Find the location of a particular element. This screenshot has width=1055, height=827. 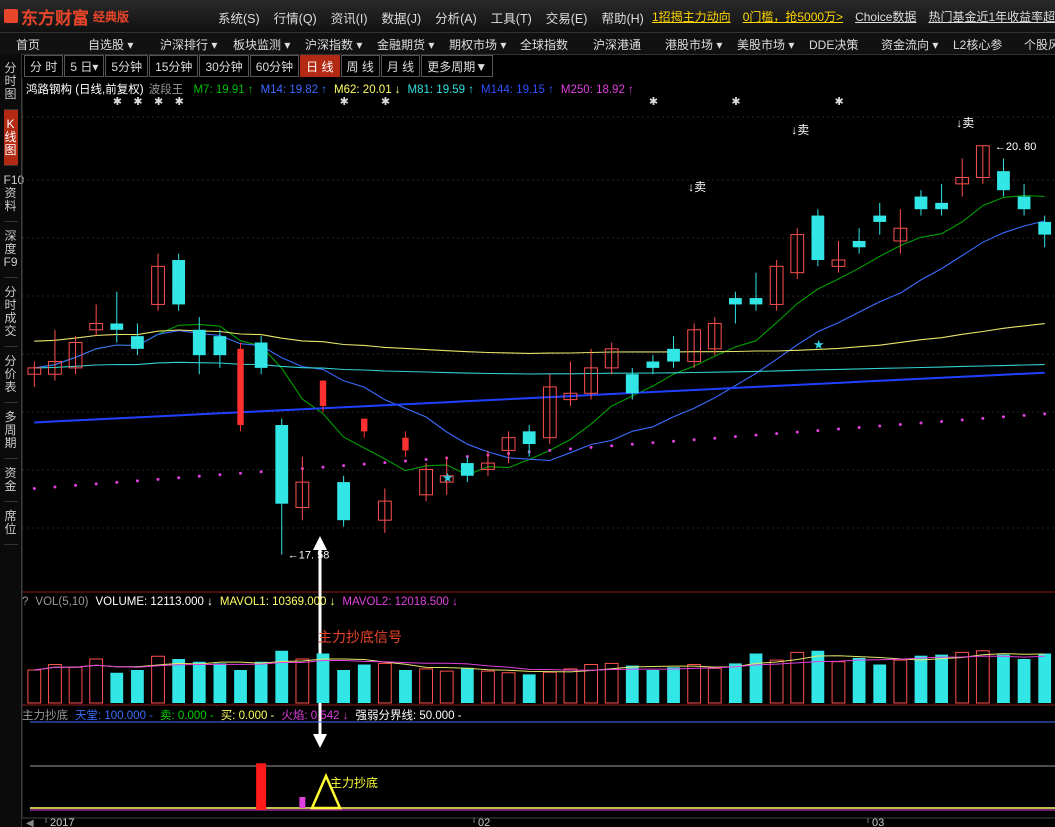

arrow-head-down is located at coordinates (320, 741).